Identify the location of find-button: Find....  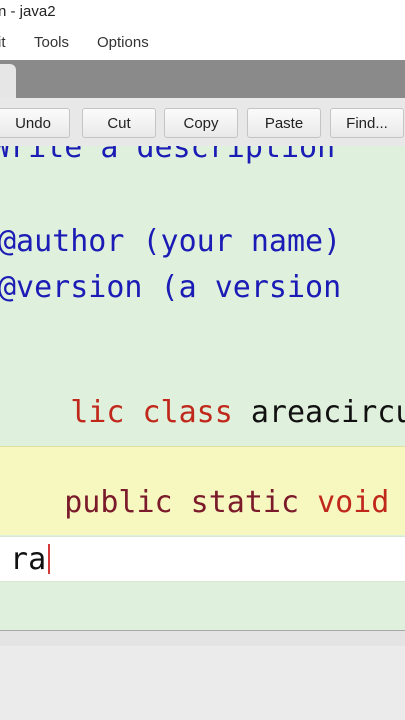
(367, 123).